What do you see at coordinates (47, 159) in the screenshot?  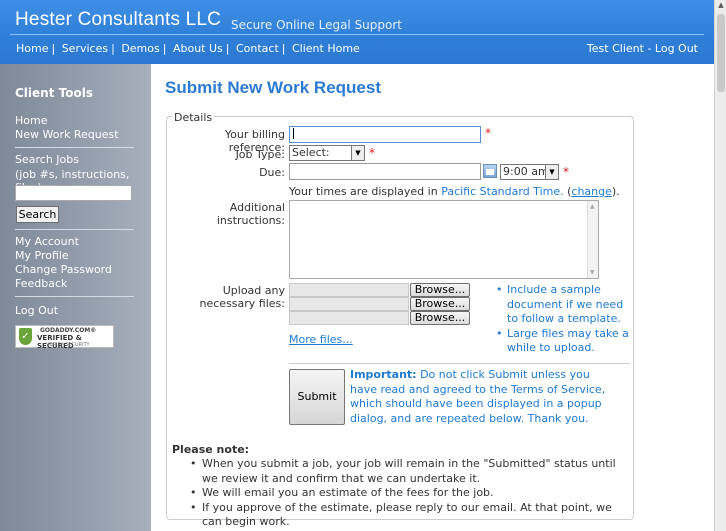 I see `search-jobs-label: Search Jobs` at bounding box center [47, 159].